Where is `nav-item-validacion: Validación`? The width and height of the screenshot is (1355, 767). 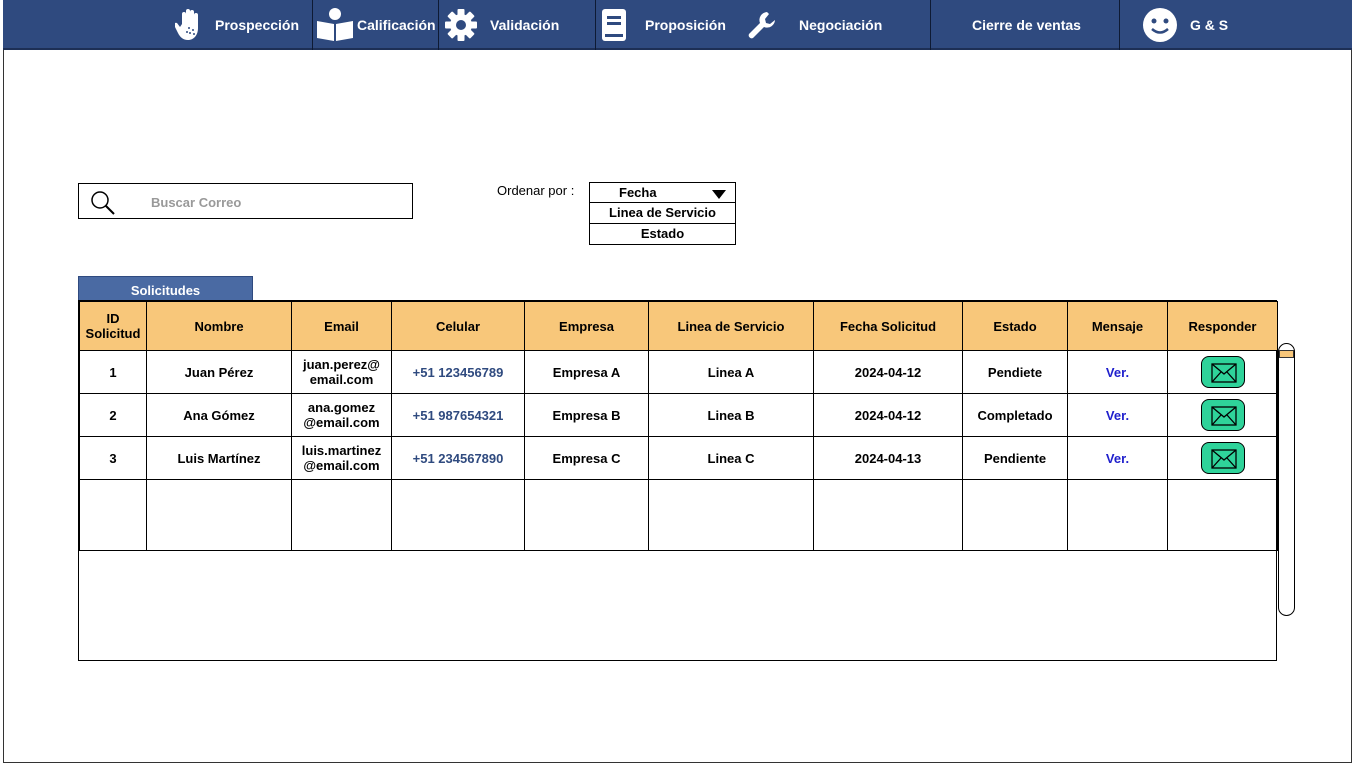 nav-item-validacion: Validación is located at coordinates (501, 25).